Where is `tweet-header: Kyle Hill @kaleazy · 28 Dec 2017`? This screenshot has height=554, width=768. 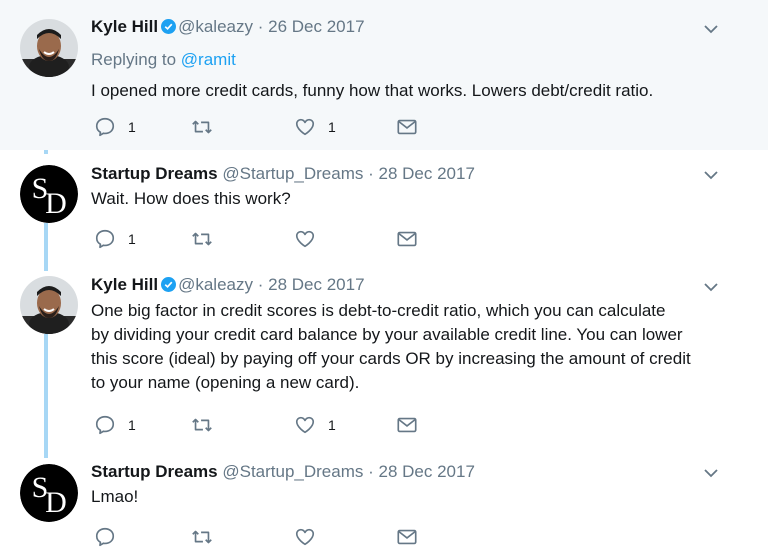
tweet-header: Kyle Hill @kaleazy · 28 Dec 2017 is located at coordinates (419, 286).